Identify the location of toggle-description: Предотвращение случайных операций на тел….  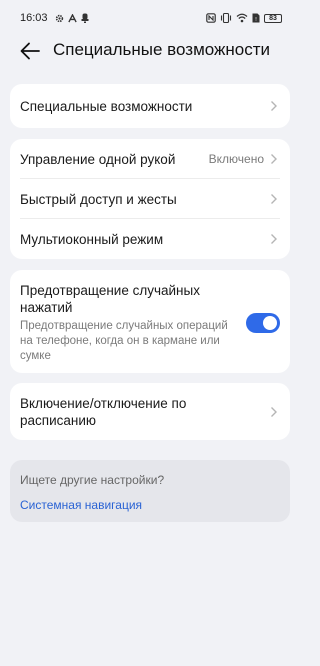
(124, 341).